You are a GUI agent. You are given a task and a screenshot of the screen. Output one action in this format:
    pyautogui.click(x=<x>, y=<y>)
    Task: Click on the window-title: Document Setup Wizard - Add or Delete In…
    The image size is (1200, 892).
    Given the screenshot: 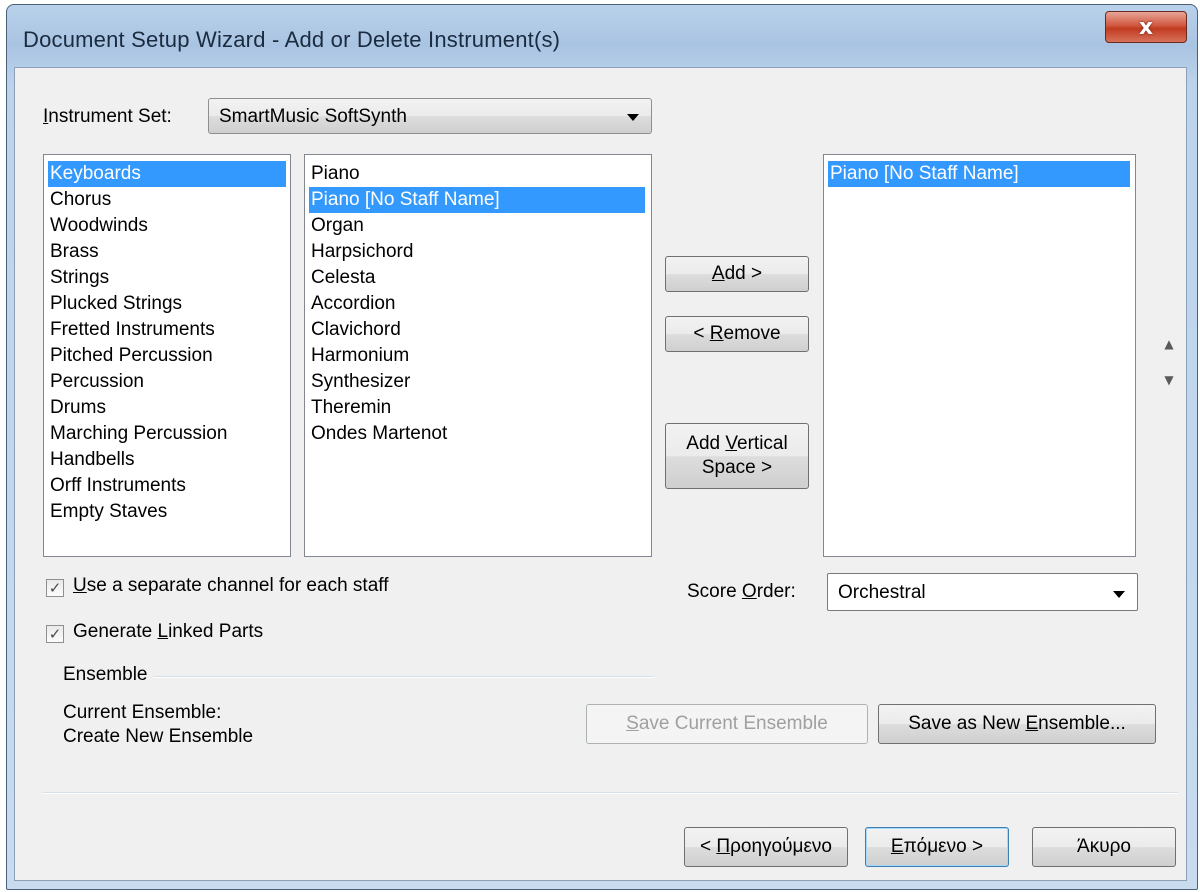 What is the action you would take?
    pyautogui.click(x=292, y=39)
    